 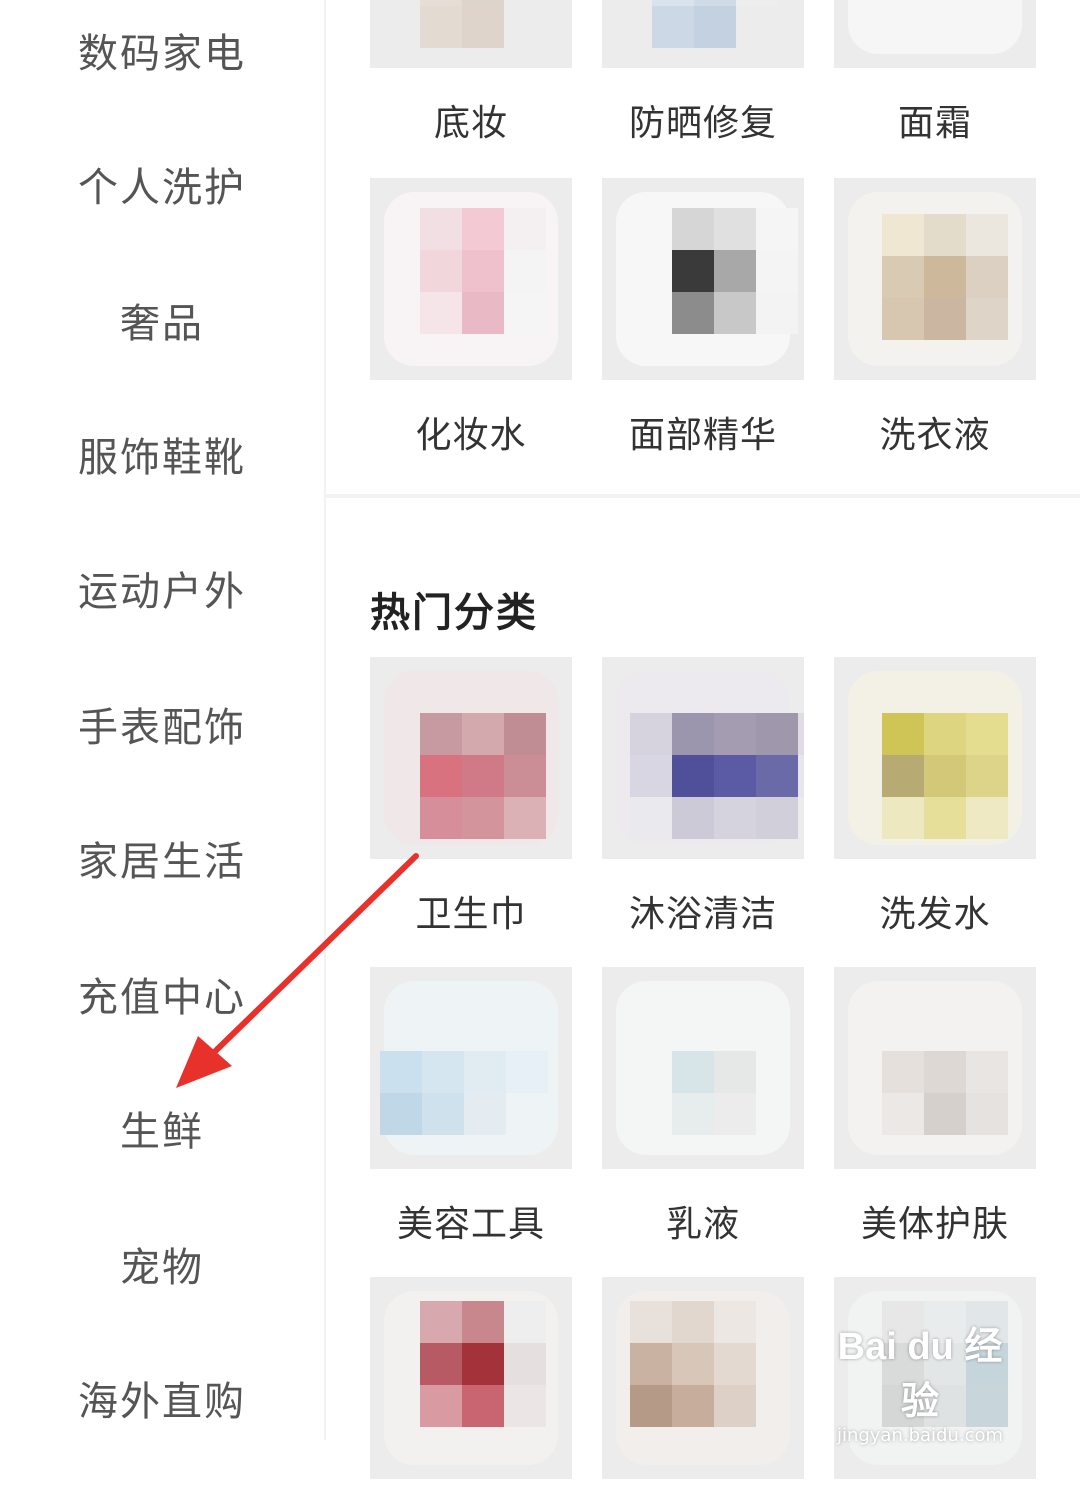 What do you see at coordinates (702, 123) in the screenshot?
I see `tile-label: 防晒修复` at bounding box center [702, 123].